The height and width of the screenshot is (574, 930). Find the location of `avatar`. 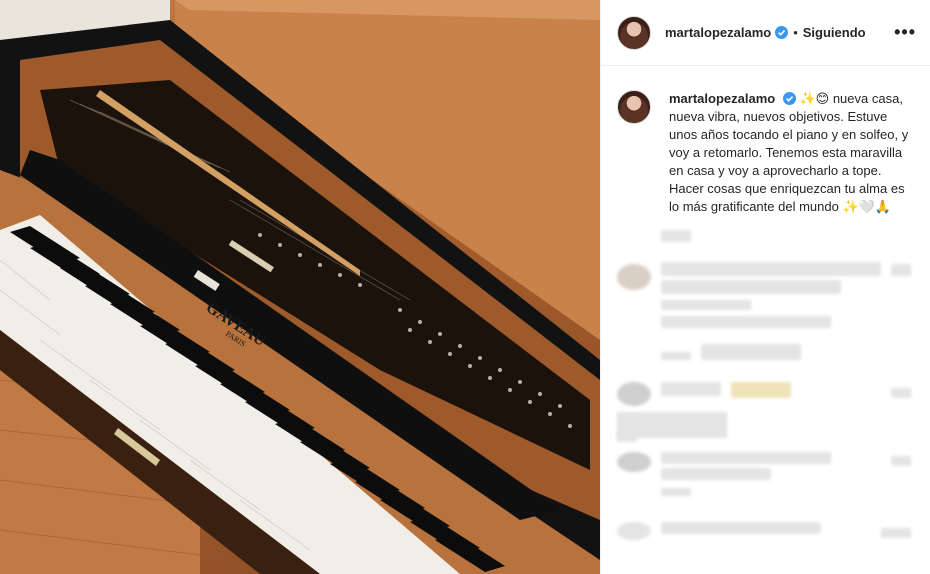

avatar is located at coordinates (634, 32).